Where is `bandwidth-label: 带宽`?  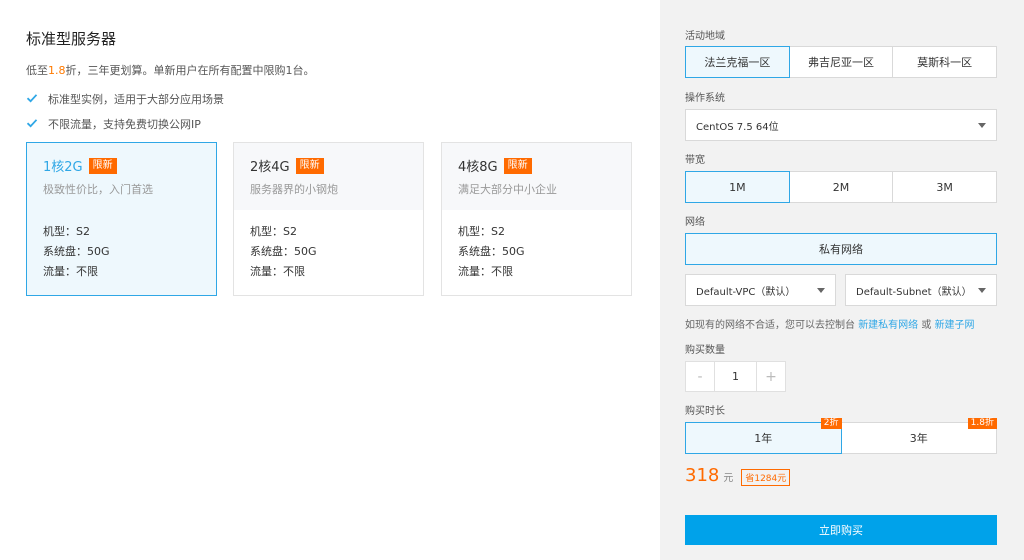 bandwidth-label: 带宽 is located at coordinates (695, 160).